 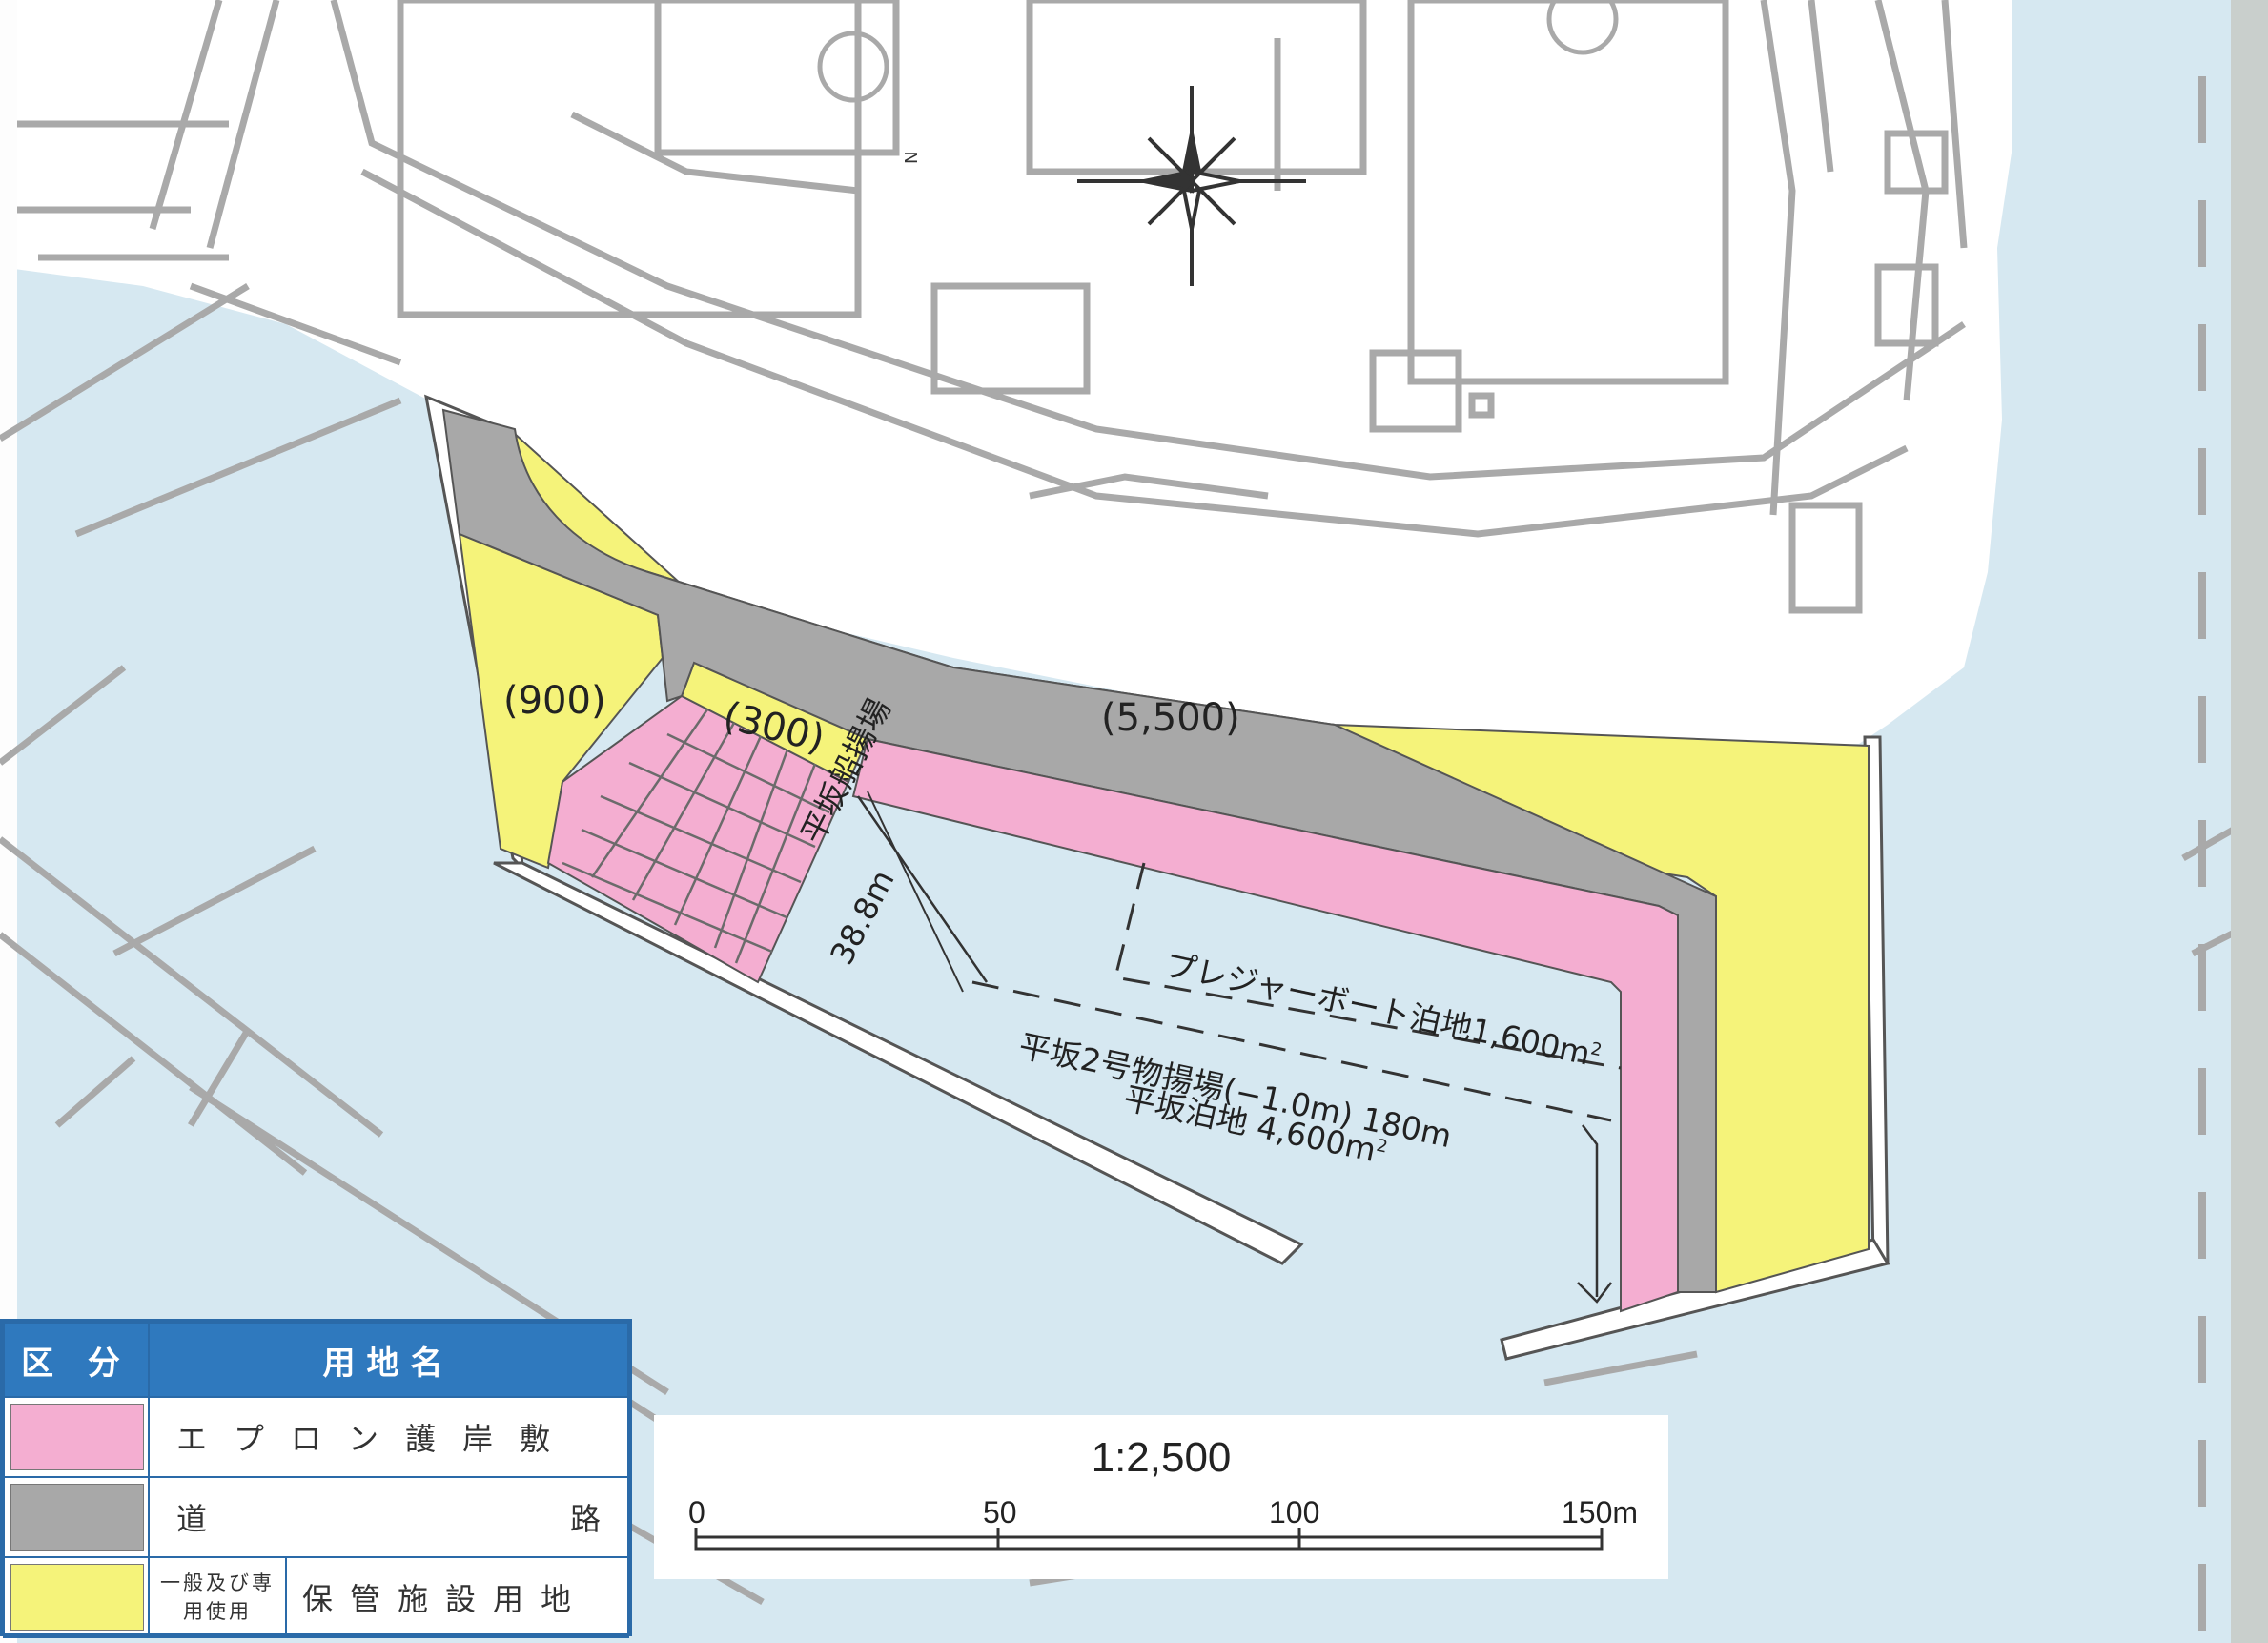 What do you see at coordinates (388, 1360) in the screenshot?
I see `legend-header-name: 用地名` at bounding box center [388, 1360].